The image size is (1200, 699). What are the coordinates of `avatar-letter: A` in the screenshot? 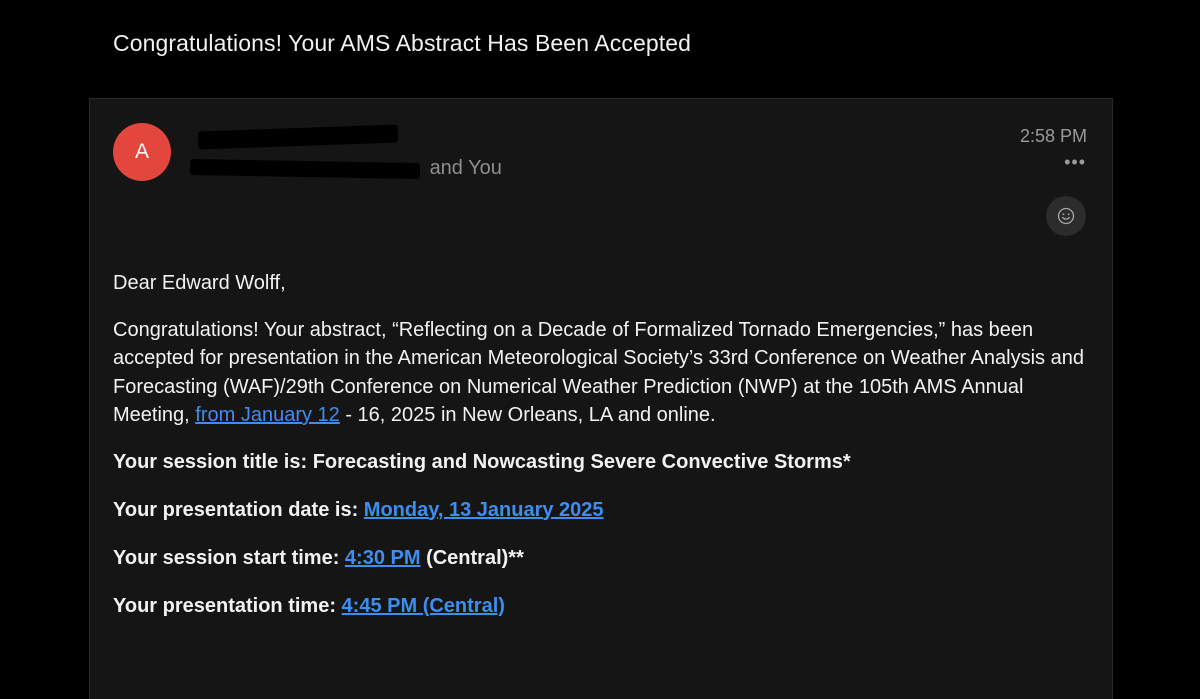 It's located at (141, 151).